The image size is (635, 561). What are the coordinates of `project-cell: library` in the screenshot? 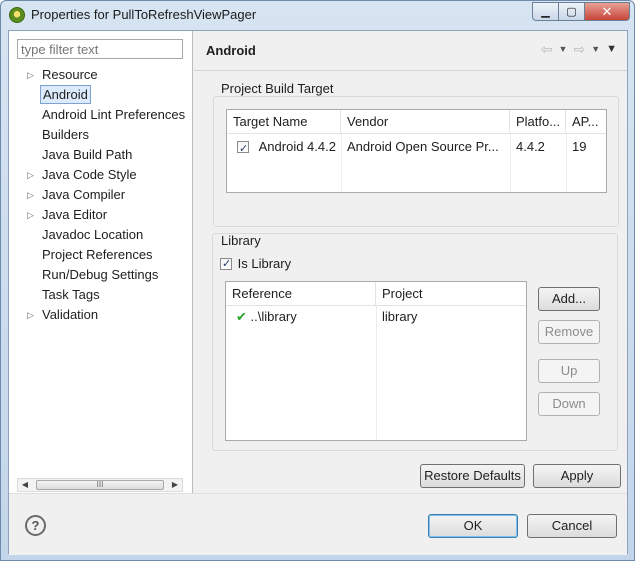 It's located at (400, 316).